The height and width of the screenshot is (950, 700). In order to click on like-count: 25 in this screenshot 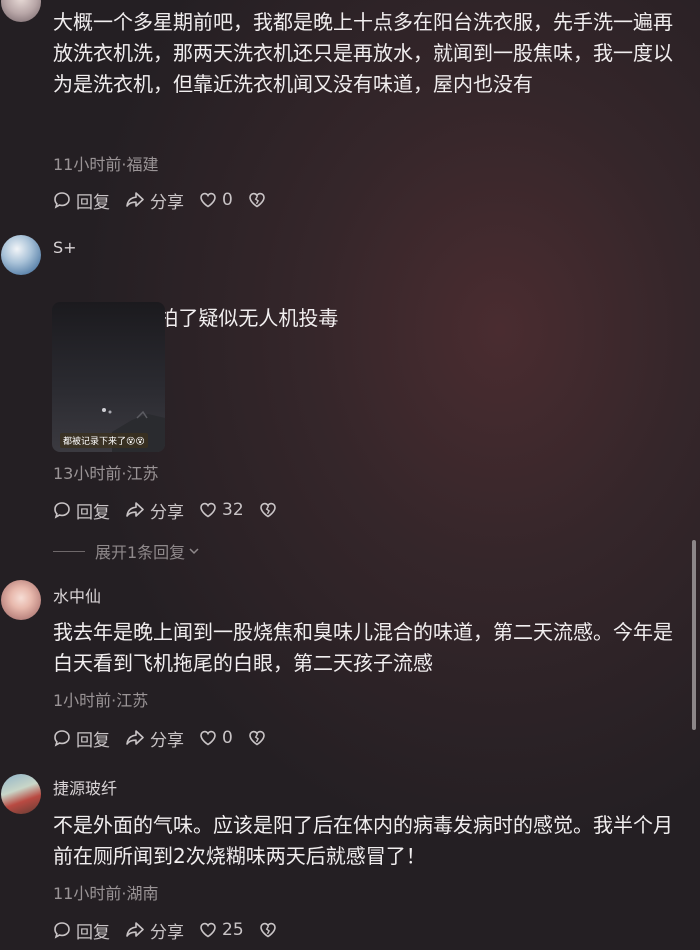, I will do `click(233, 930)`.